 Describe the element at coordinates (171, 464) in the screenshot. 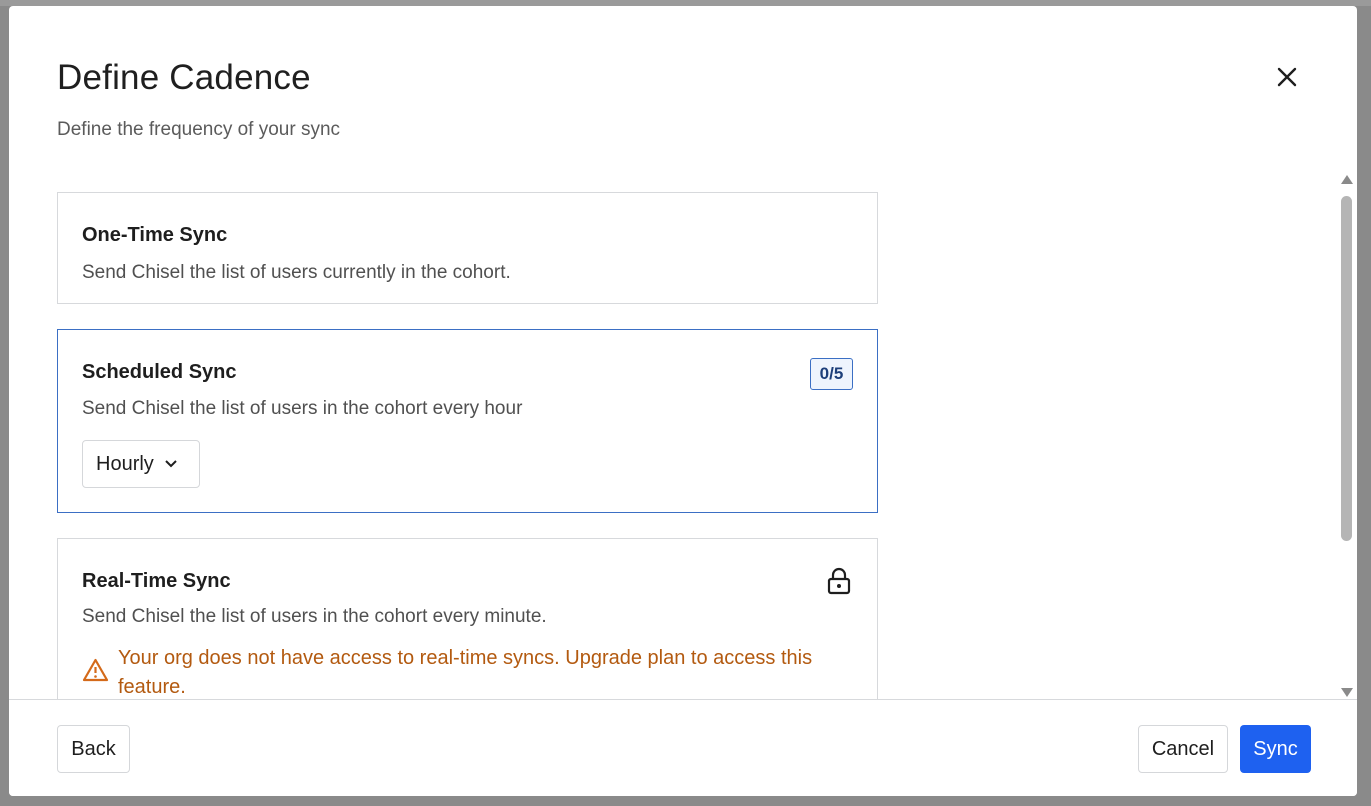

I see `chevron-down-icon` at that location.